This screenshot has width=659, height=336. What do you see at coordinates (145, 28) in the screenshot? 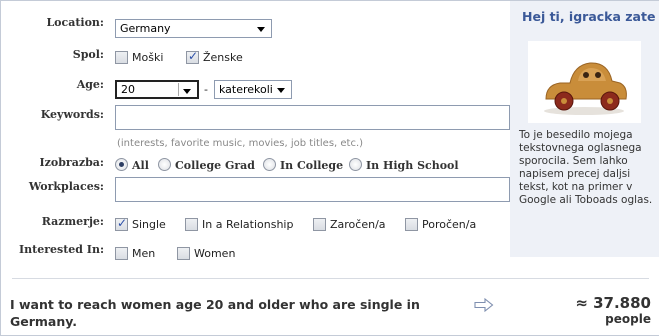
I see `location-value: Germany` at bounding box center [145, 28].